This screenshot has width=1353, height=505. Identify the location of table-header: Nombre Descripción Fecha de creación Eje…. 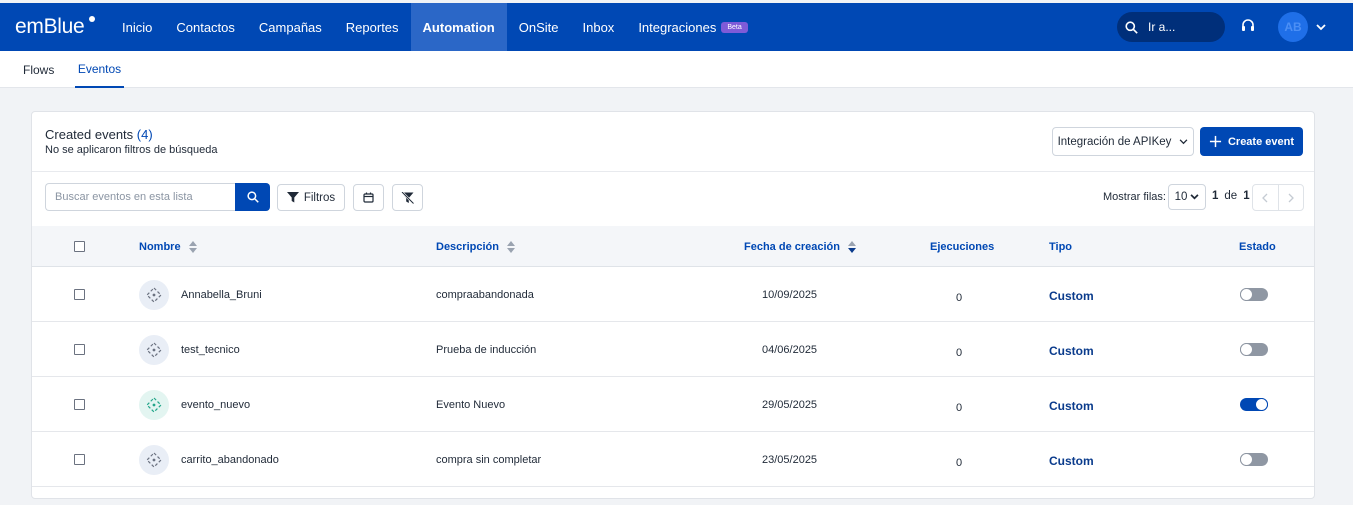
(673, 246).